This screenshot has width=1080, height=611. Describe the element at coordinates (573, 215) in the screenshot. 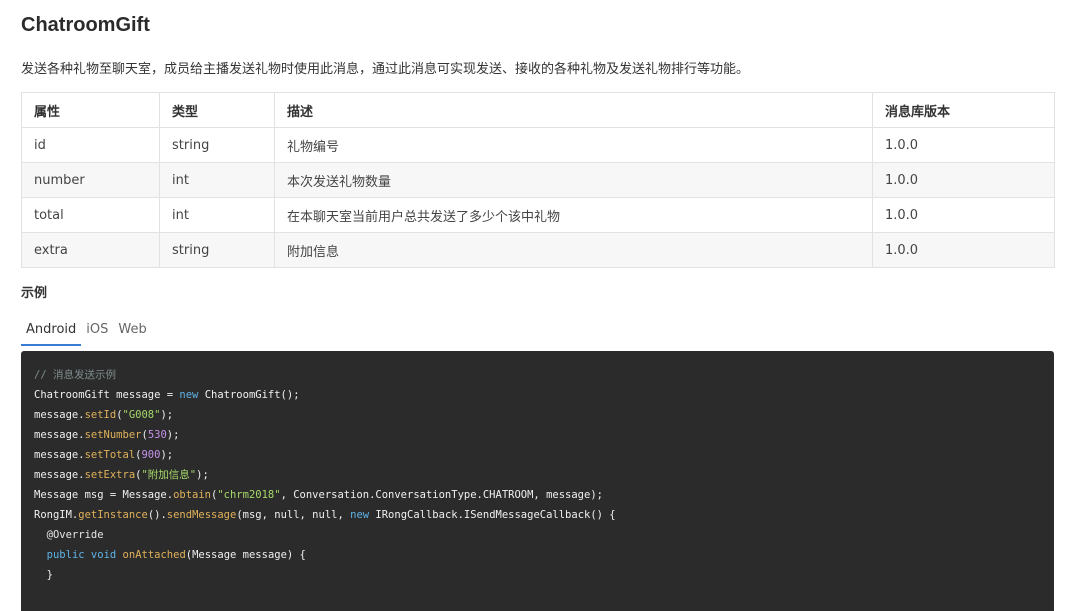

I see `cell-description: 在本聊天室当前用户总共发送了多少个该中礼物` at that location.